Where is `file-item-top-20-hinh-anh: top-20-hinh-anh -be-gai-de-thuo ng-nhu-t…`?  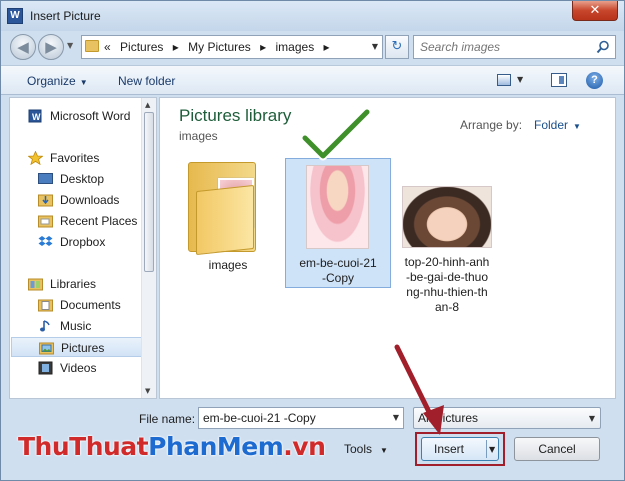 file-item-top-20-hinh-anh: top-20-hinh-anh -be-gai-de-thuo ng-nhu-t… is located at coordinates (447, 238).